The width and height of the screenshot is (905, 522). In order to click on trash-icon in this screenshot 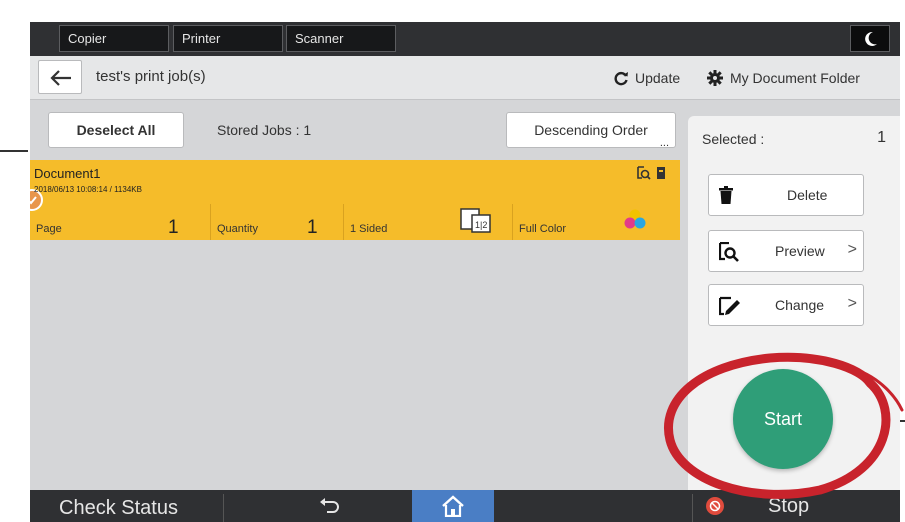, I will do `click(726, 195)`.